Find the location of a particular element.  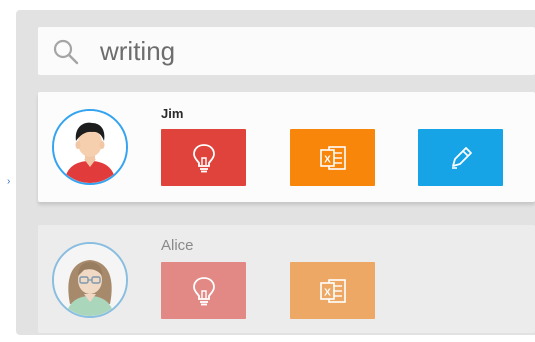

pen-icon is located at coordinates (461, 157).